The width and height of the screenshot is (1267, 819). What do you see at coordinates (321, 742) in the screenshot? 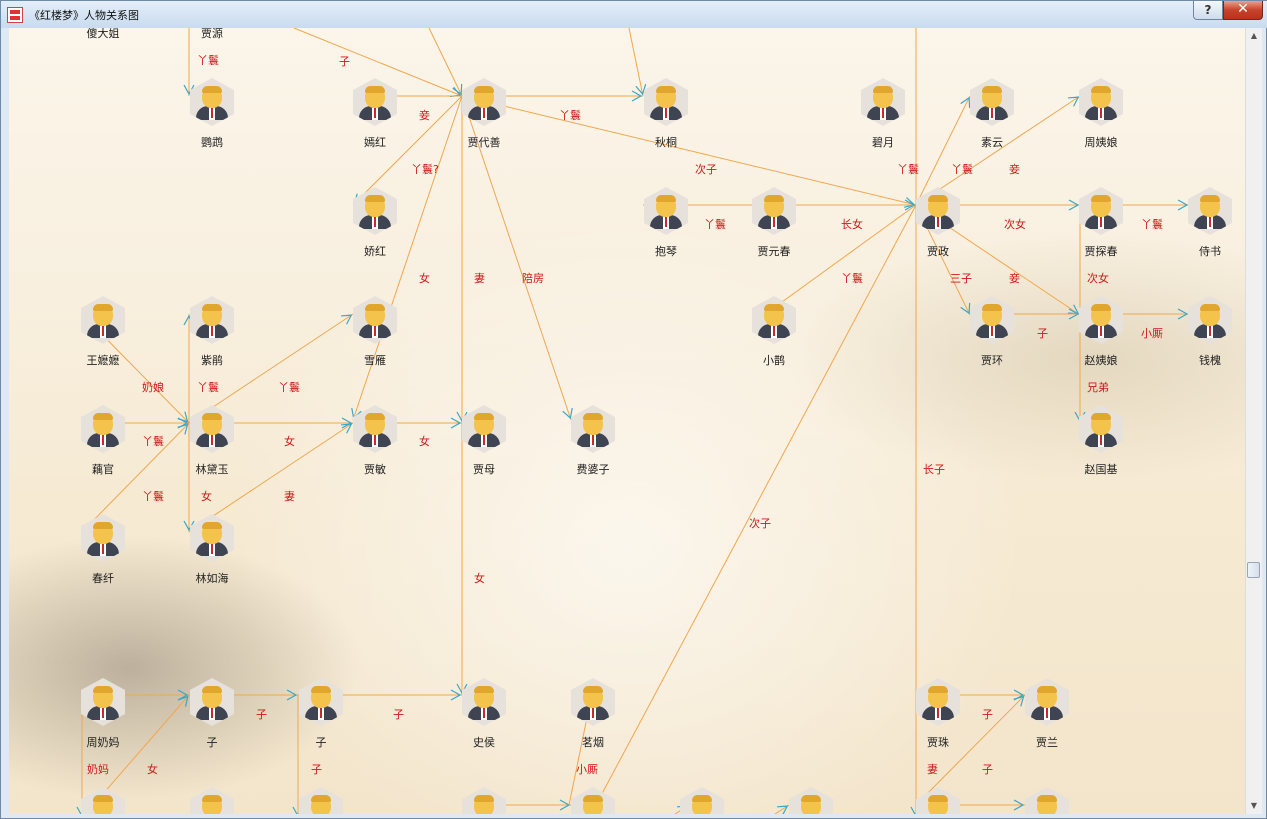
I see `person-name: 子` at bounding box center [321, 742].